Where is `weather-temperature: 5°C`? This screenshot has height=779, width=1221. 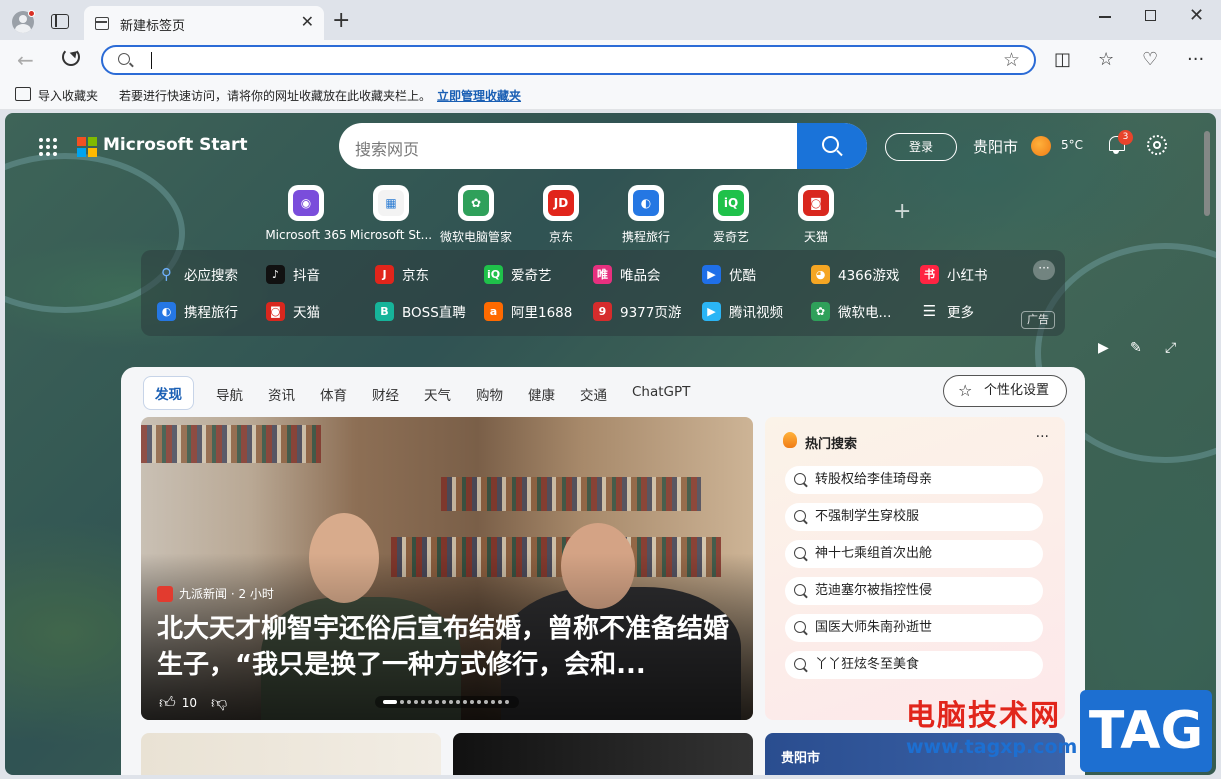
weather-temperature: 5°C is located at coordinates (1072, 145).